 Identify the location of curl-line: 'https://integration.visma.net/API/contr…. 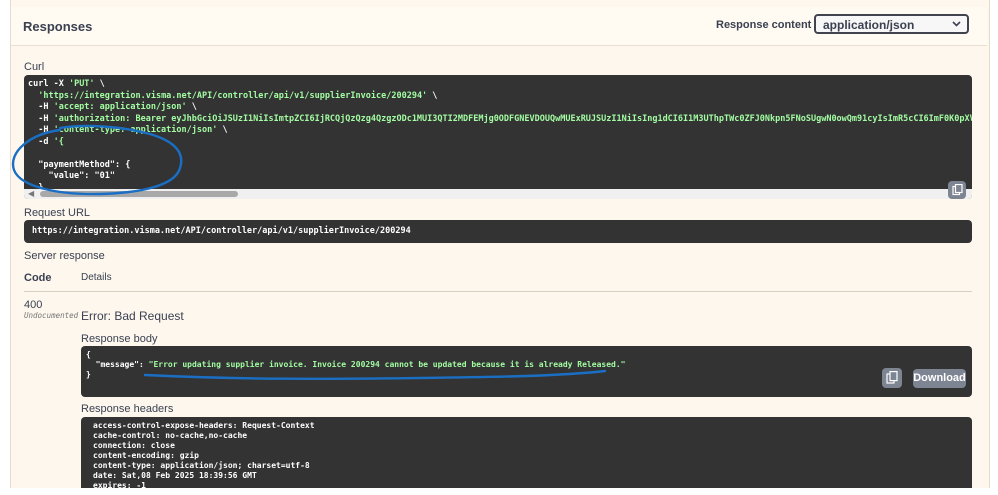
(238, 95).